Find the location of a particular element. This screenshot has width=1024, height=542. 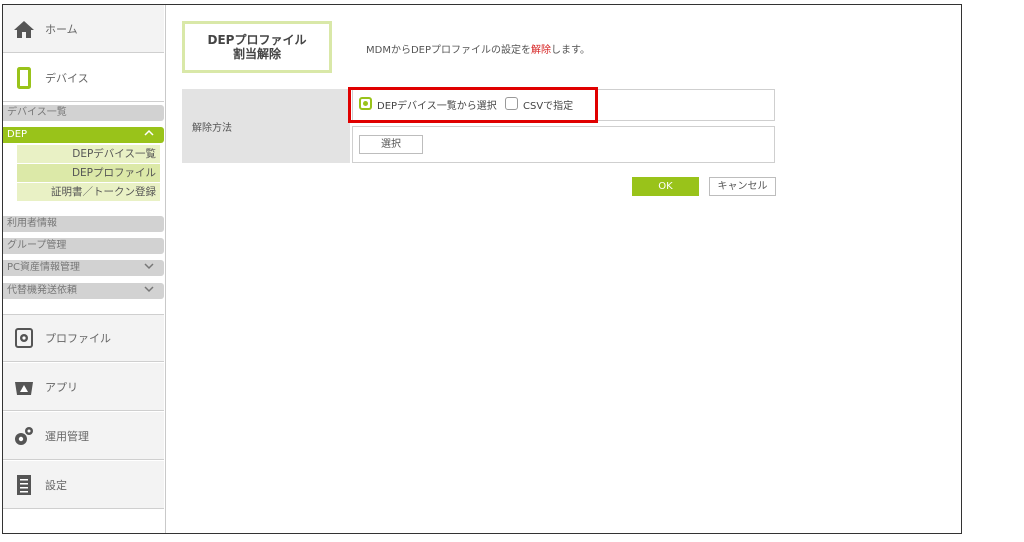

page-description: MDMからDEPプロファイルの設定を解除します。 is located at coordinates (478, 48).